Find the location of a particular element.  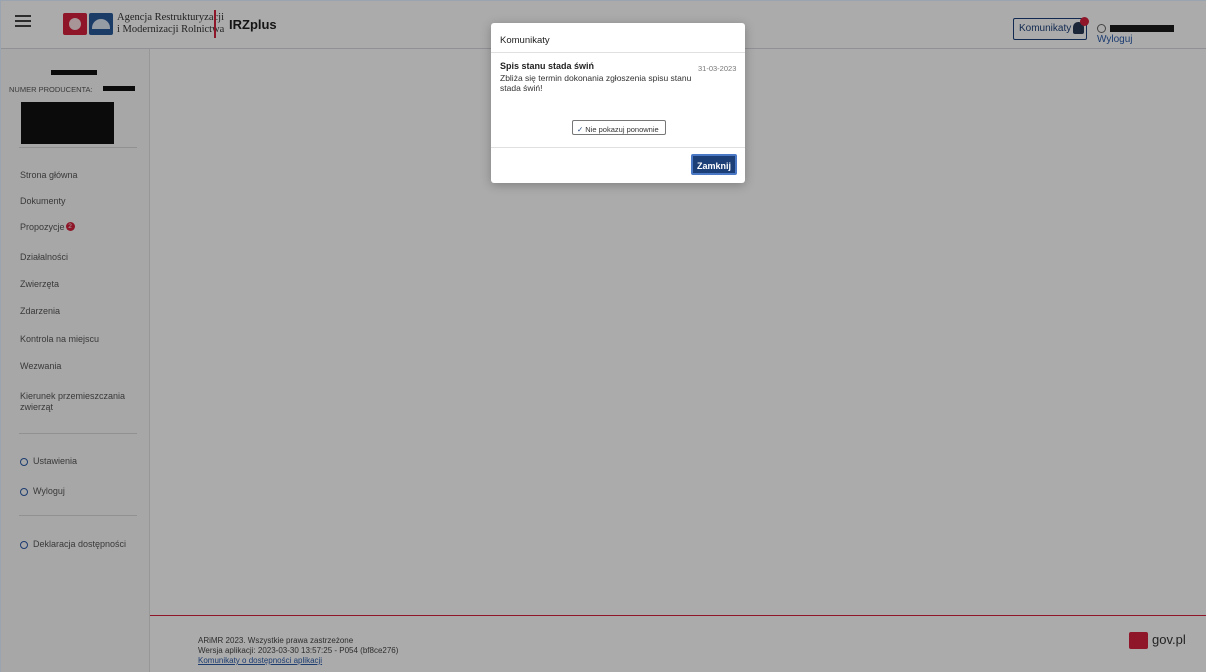

modal-footer-divider is located at coordinates (618, 147).